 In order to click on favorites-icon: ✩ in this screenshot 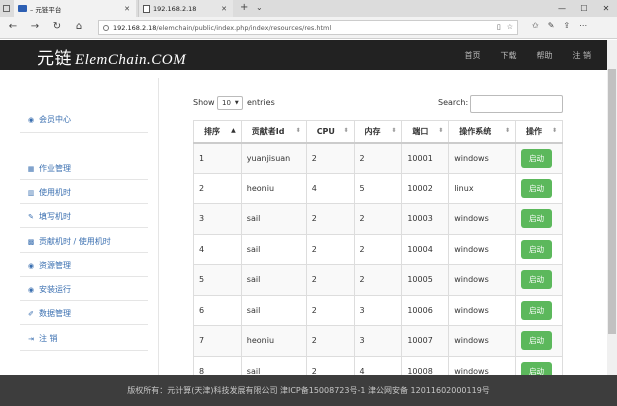, I will do `click(535, 25)`.